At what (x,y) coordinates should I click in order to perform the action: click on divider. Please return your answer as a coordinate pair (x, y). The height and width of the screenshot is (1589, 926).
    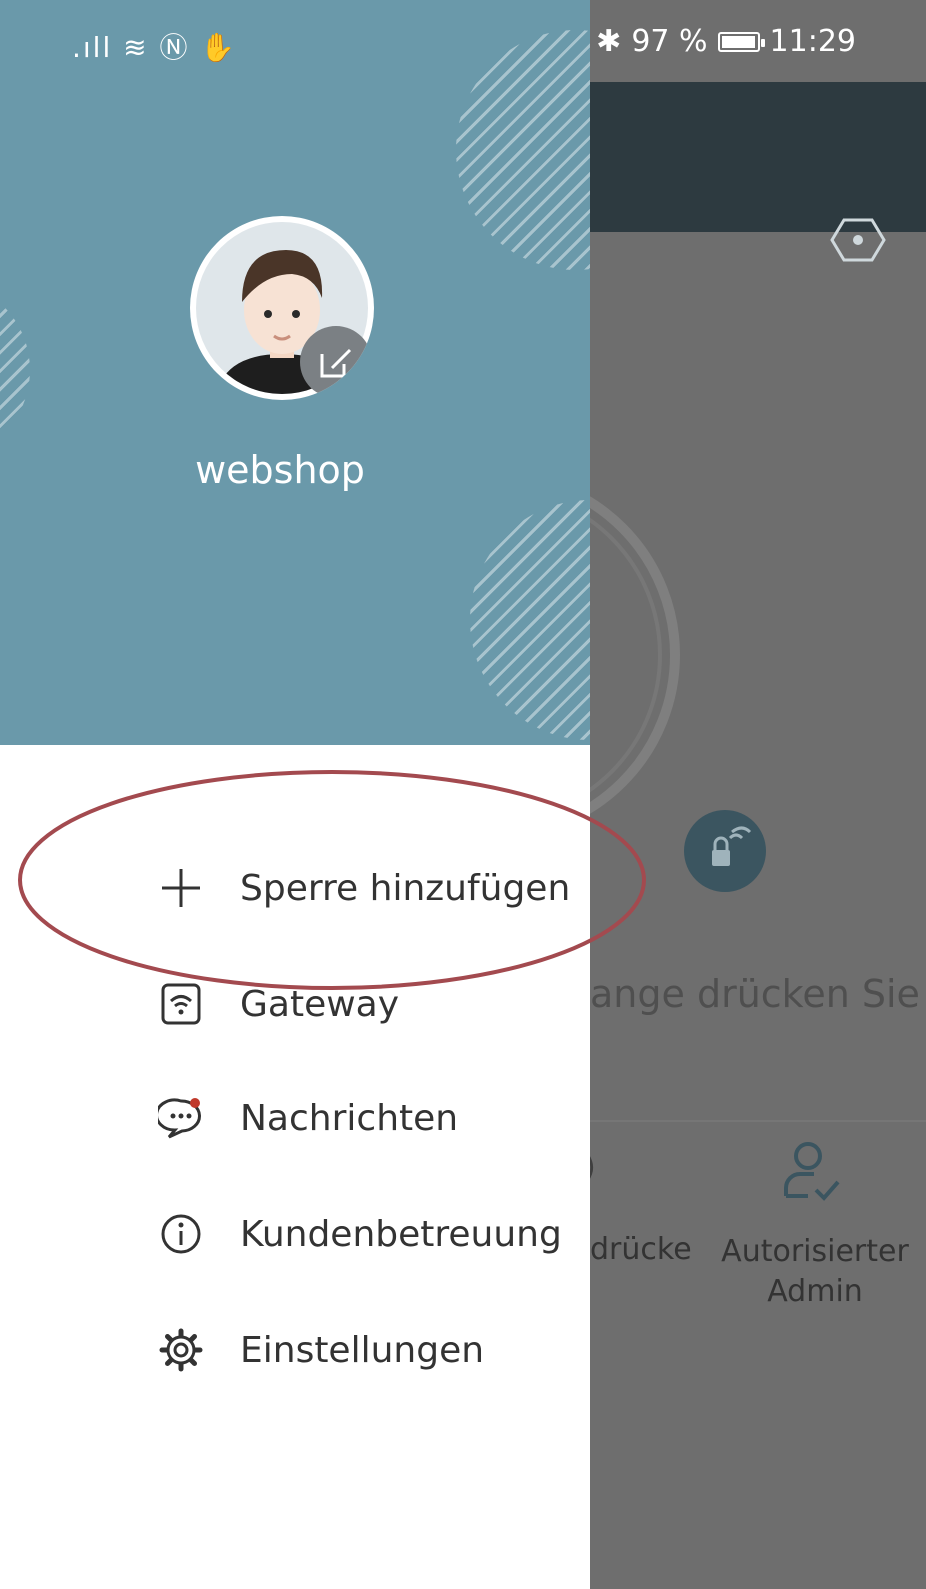
    Looking at the image, I should click on (758, 1121).